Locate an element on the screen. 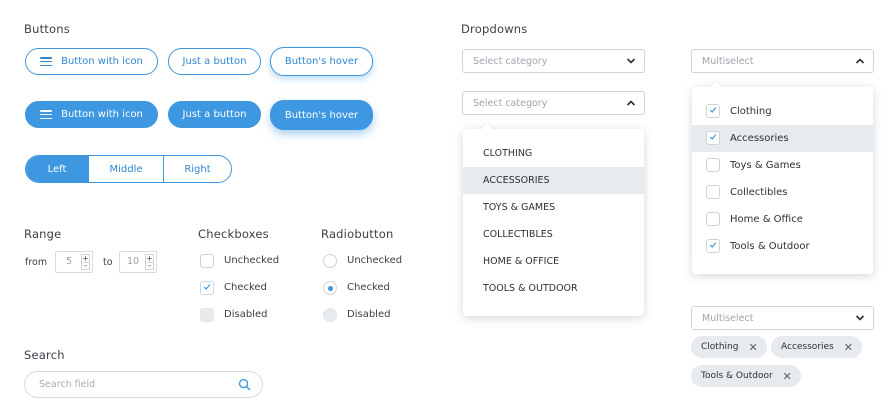 The height and width of the screenshot is (409, 892). multiselect-option: Home & Office is located at coordinates (782, 219).